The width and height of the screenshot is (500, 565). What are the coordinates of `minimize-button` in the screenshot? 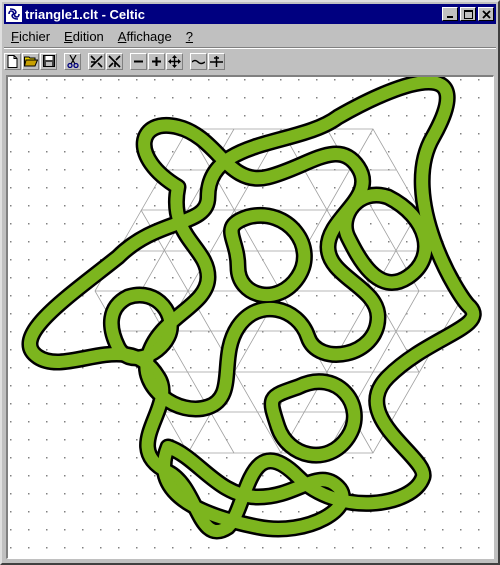 It's located at (450, 14).